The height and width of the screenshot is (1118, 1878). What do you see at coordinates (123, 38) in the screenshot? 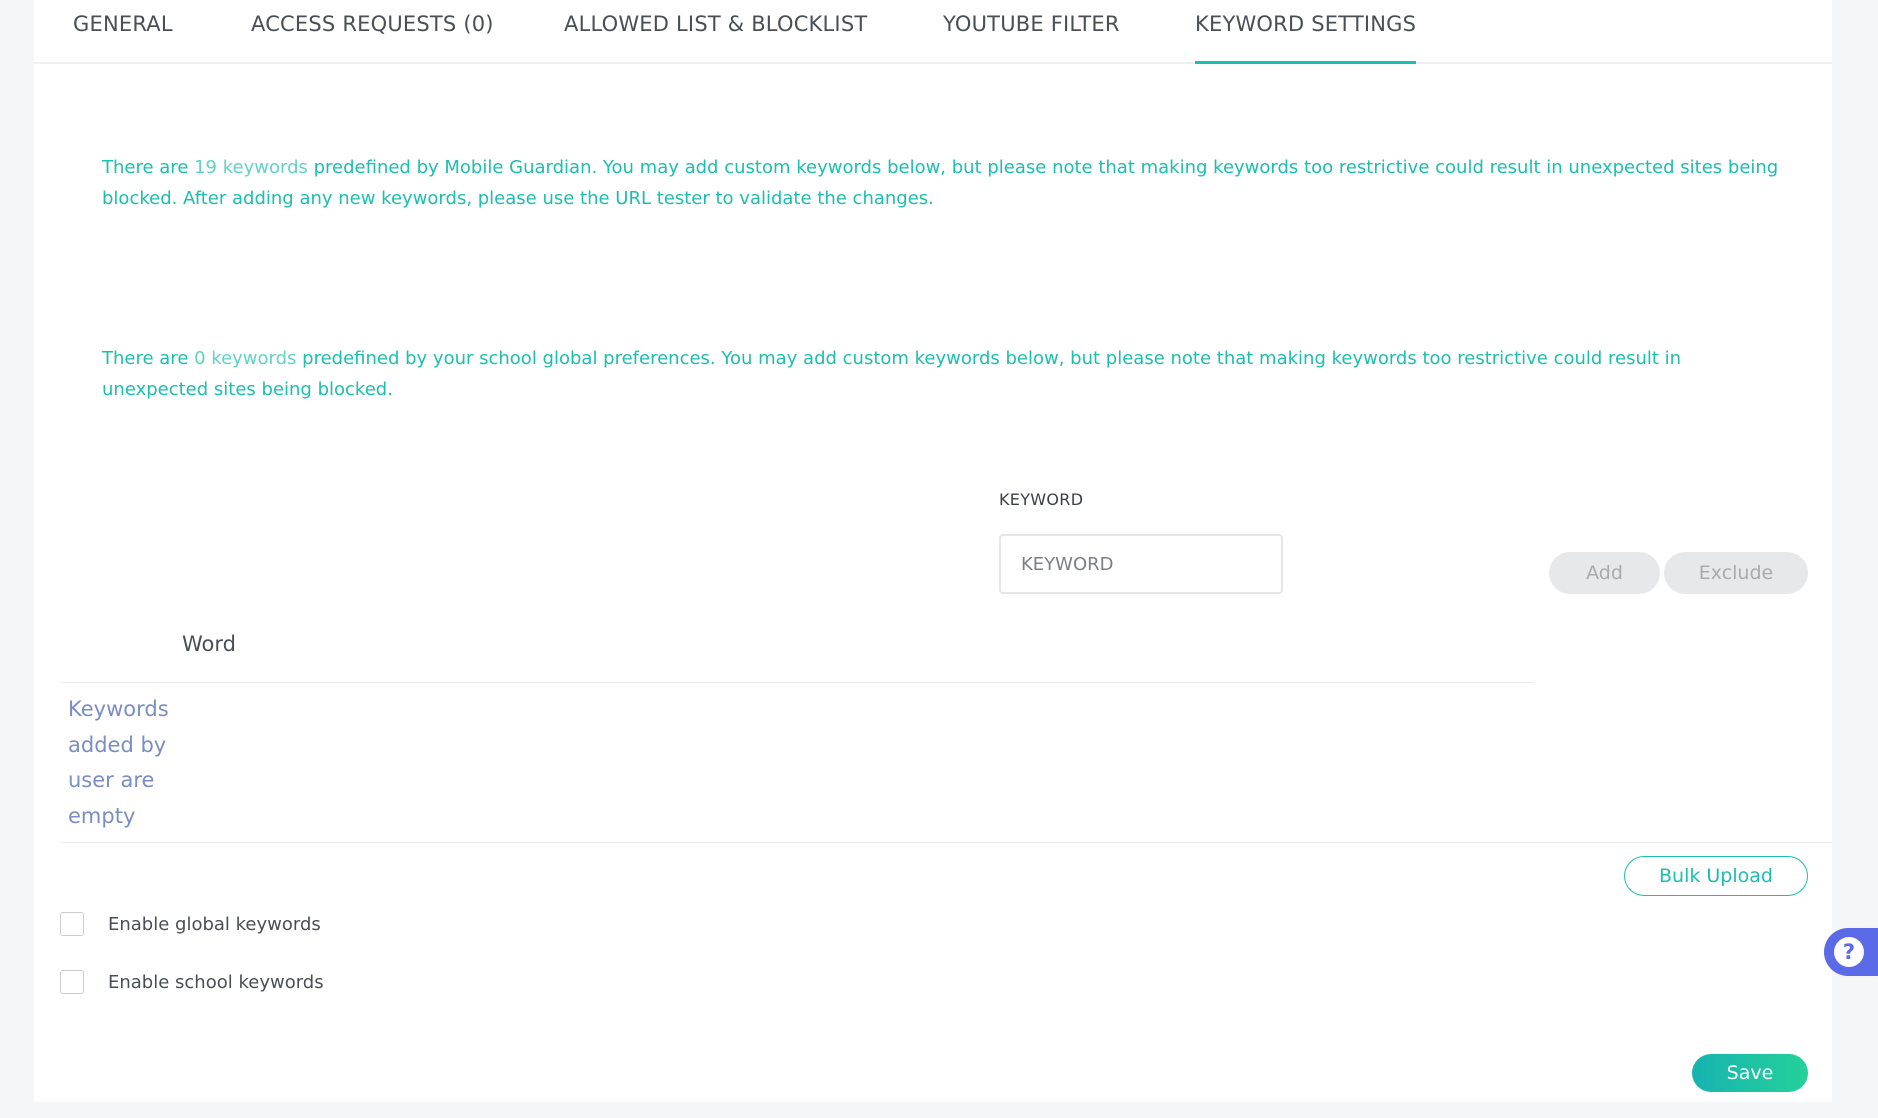
I see `tab-general: GENERAL` at bounding box center [123, 38].